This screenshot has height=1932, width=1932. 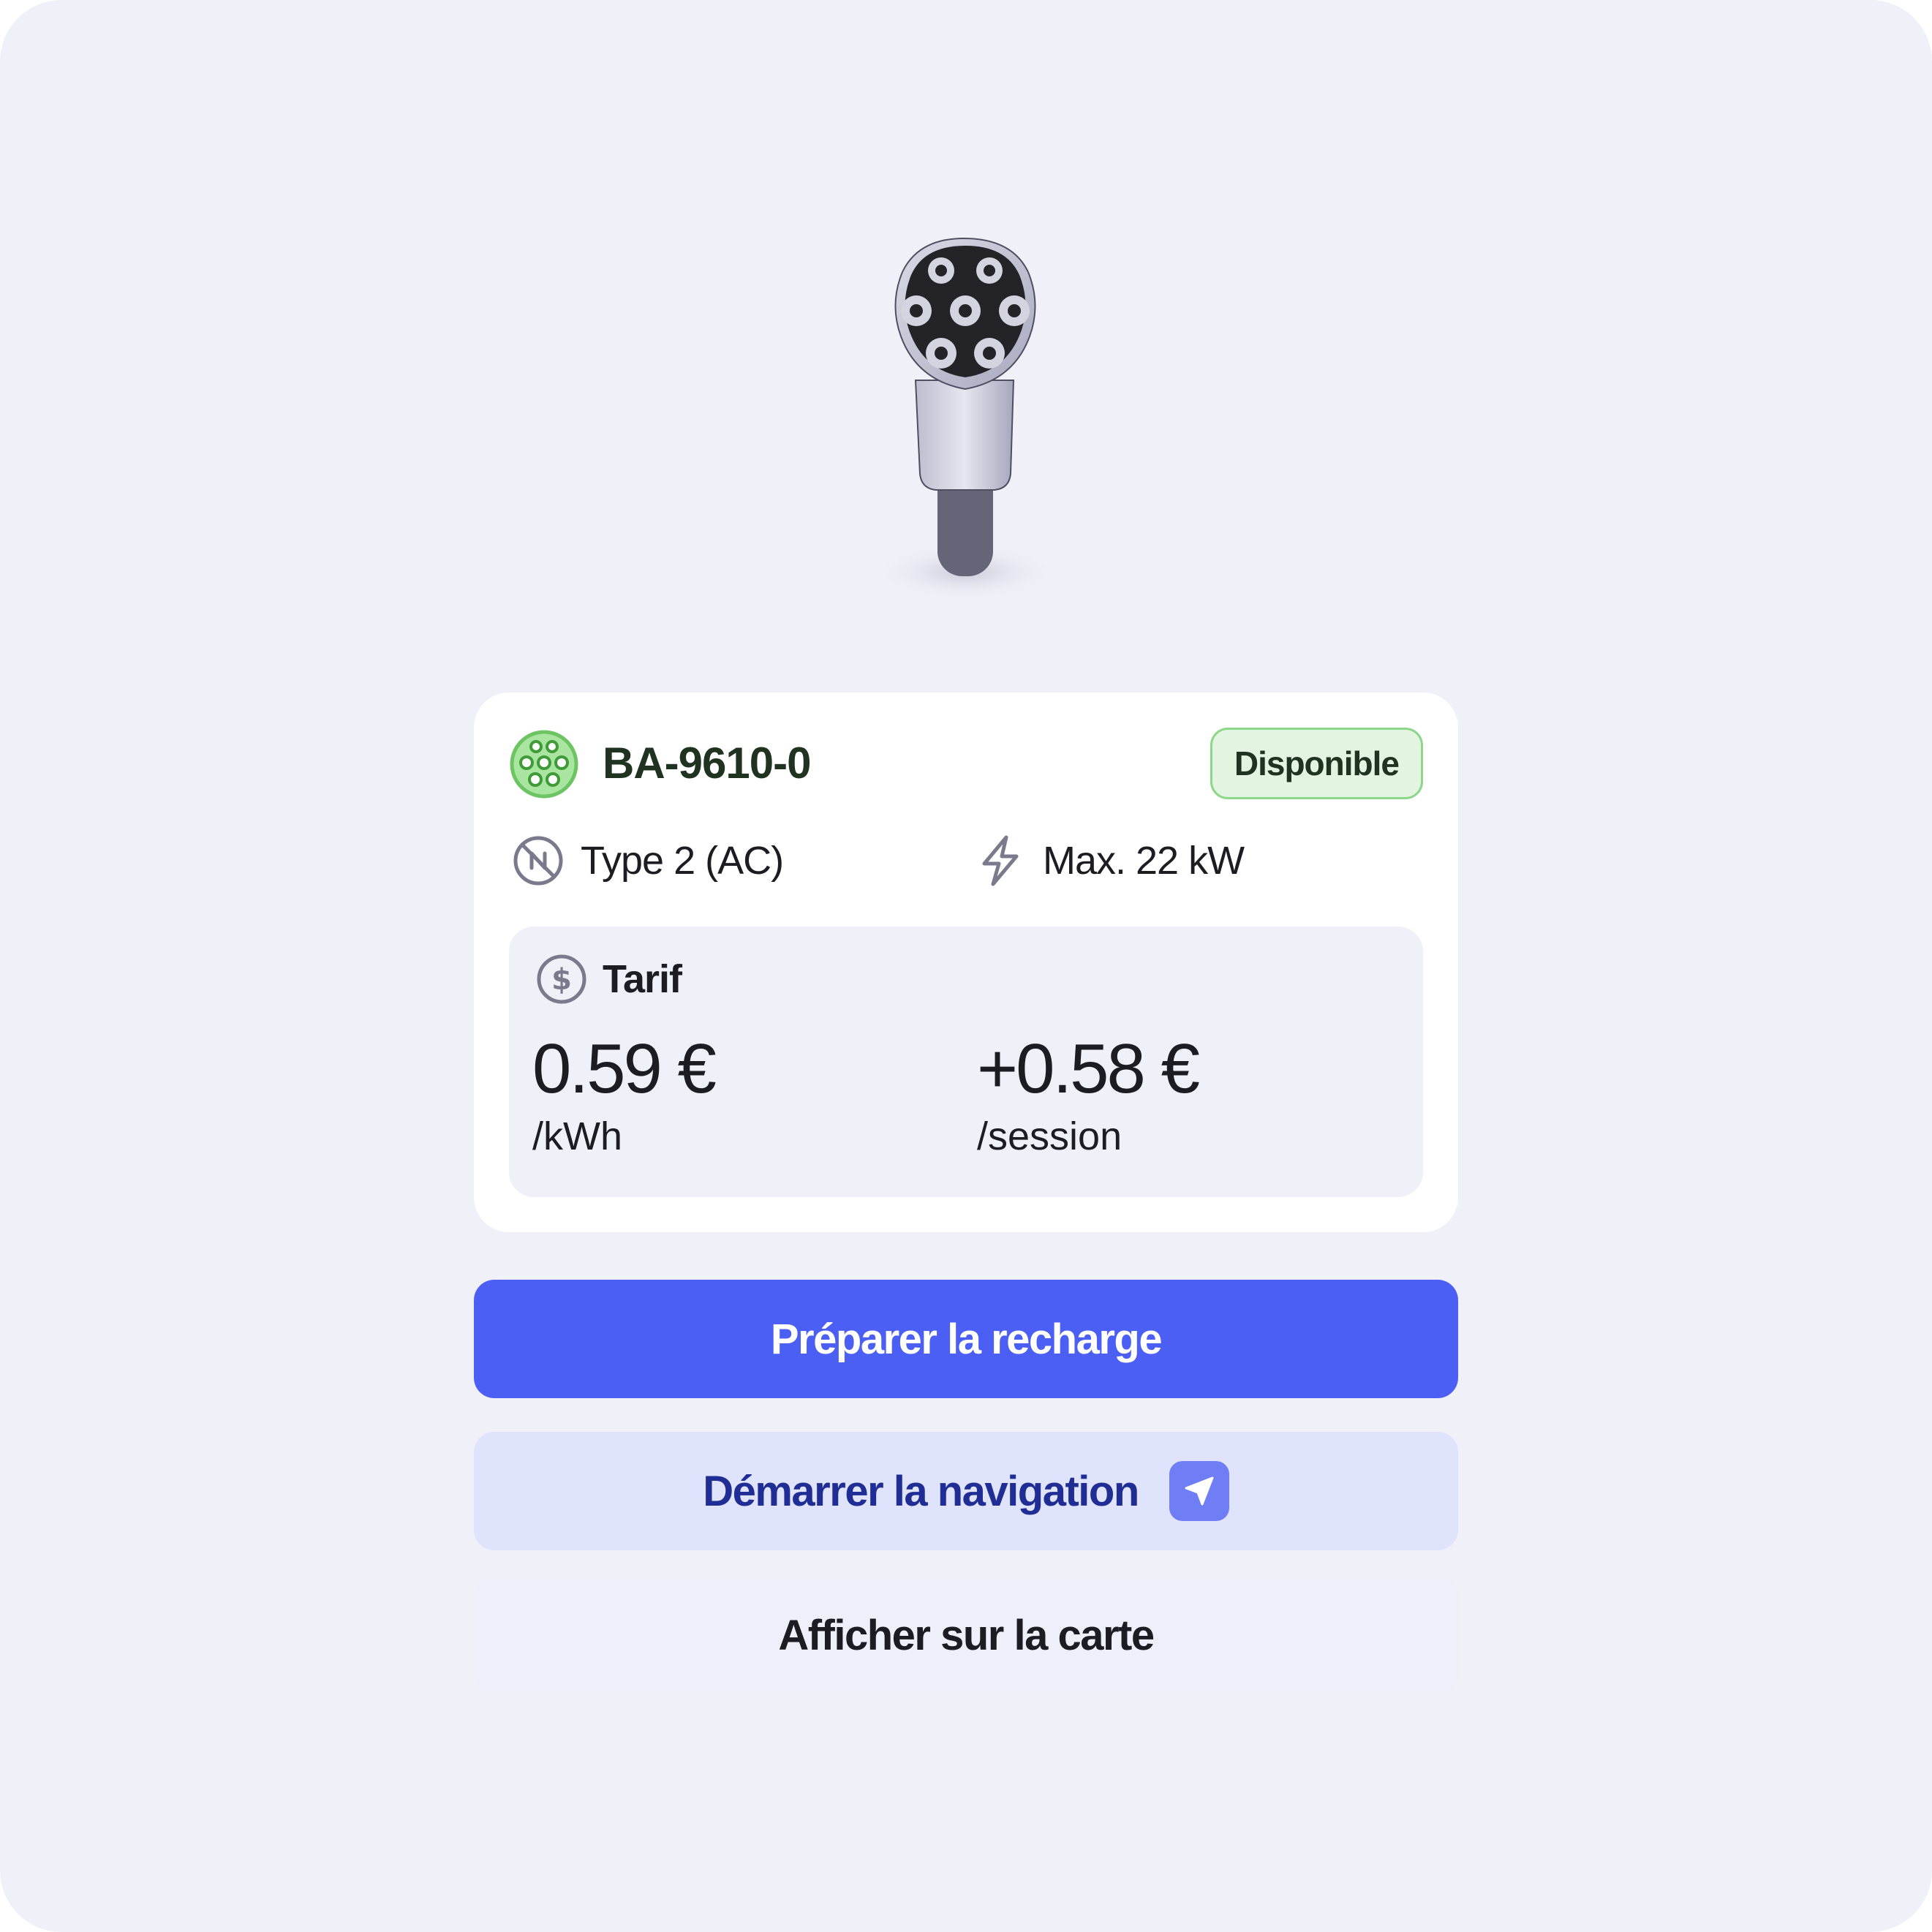 What do you see at coordinates (577, 1136) in the screenshot?
I see `energy-price-unit: /kWh` at bounding box center [577, 1136].